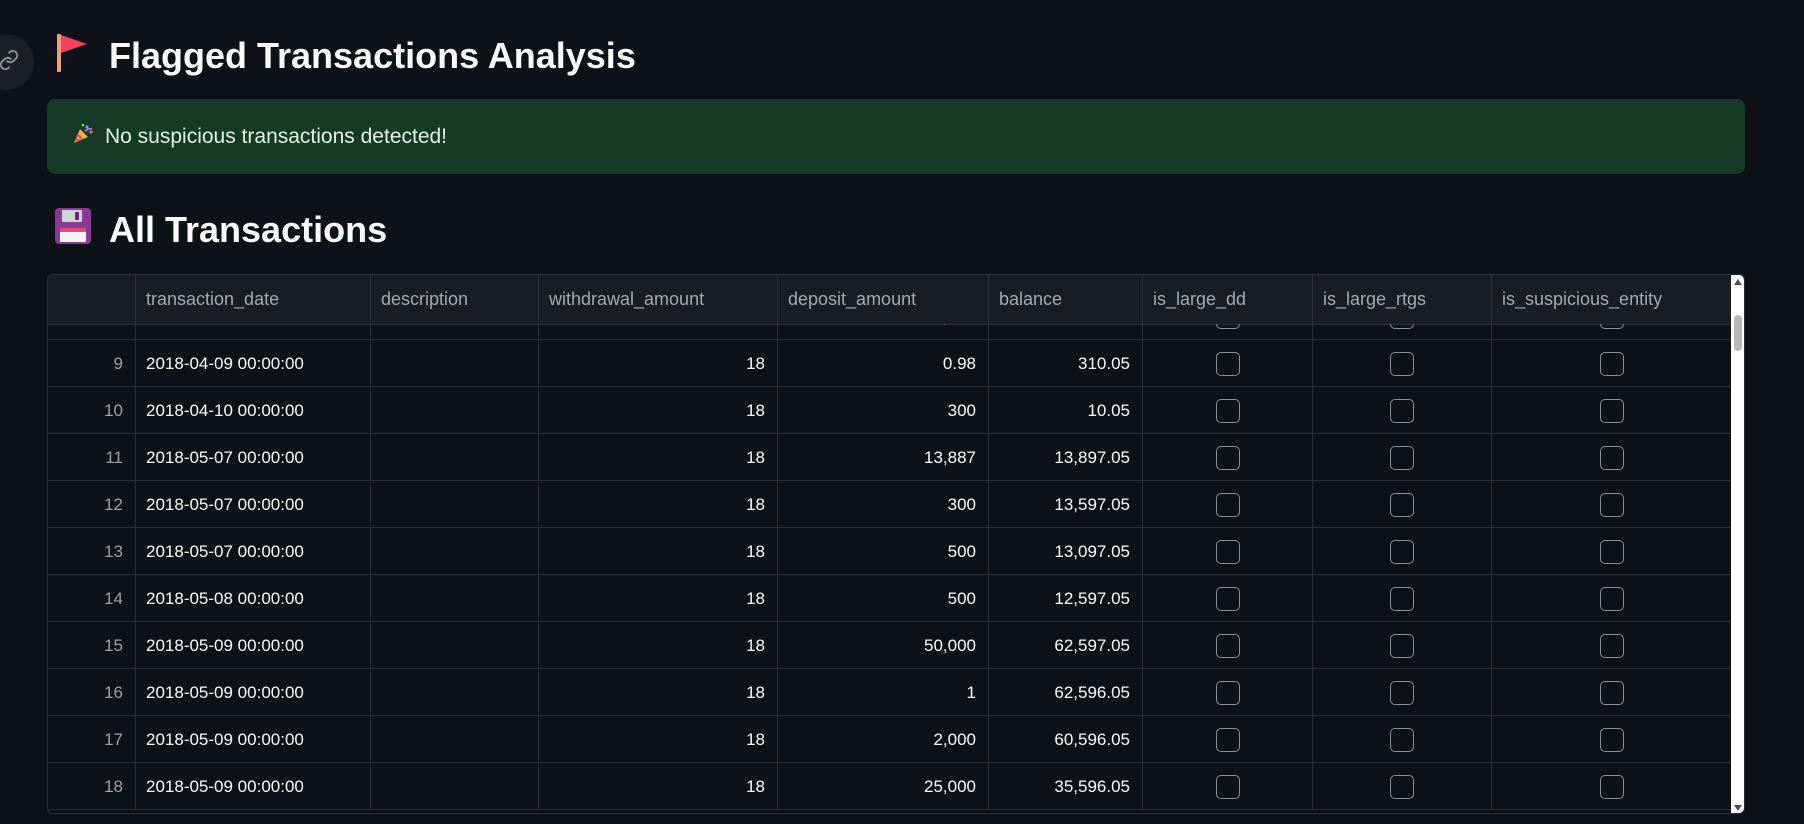 The height and width of the screenshot is (824, 1804). I want to click on table-row: 17 2018-05-09 00:00:00 18 2,000 60,596.05, so click(889, 739).